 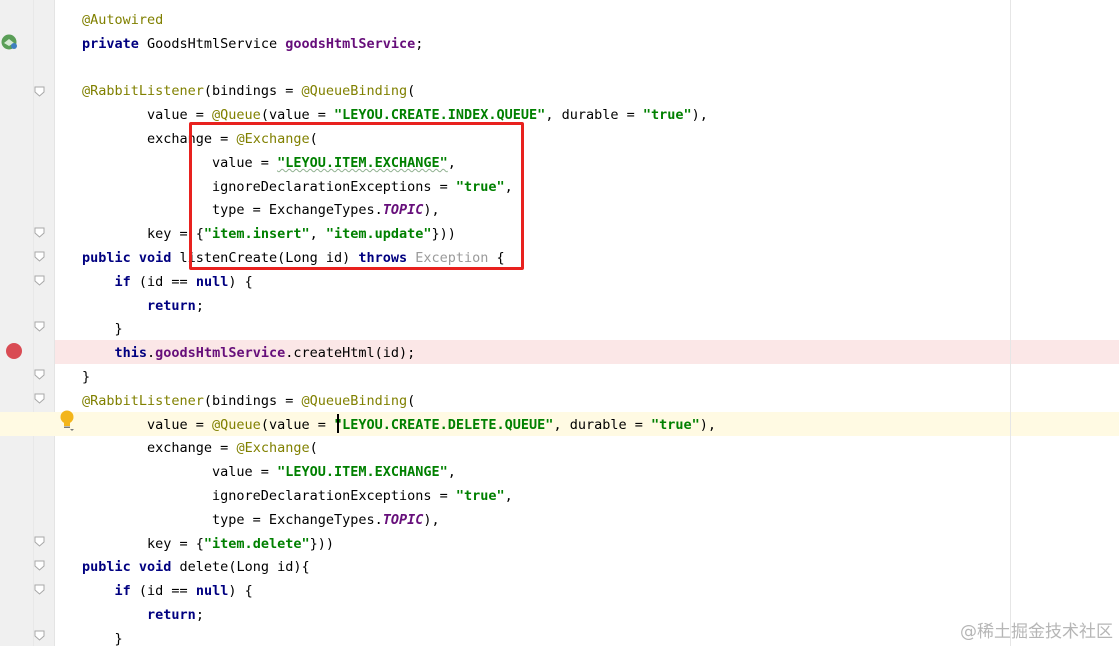 I want to click on code-token: "LEYOU.CREATE.INDEX.QUEUE", so click(x=439, y=115).